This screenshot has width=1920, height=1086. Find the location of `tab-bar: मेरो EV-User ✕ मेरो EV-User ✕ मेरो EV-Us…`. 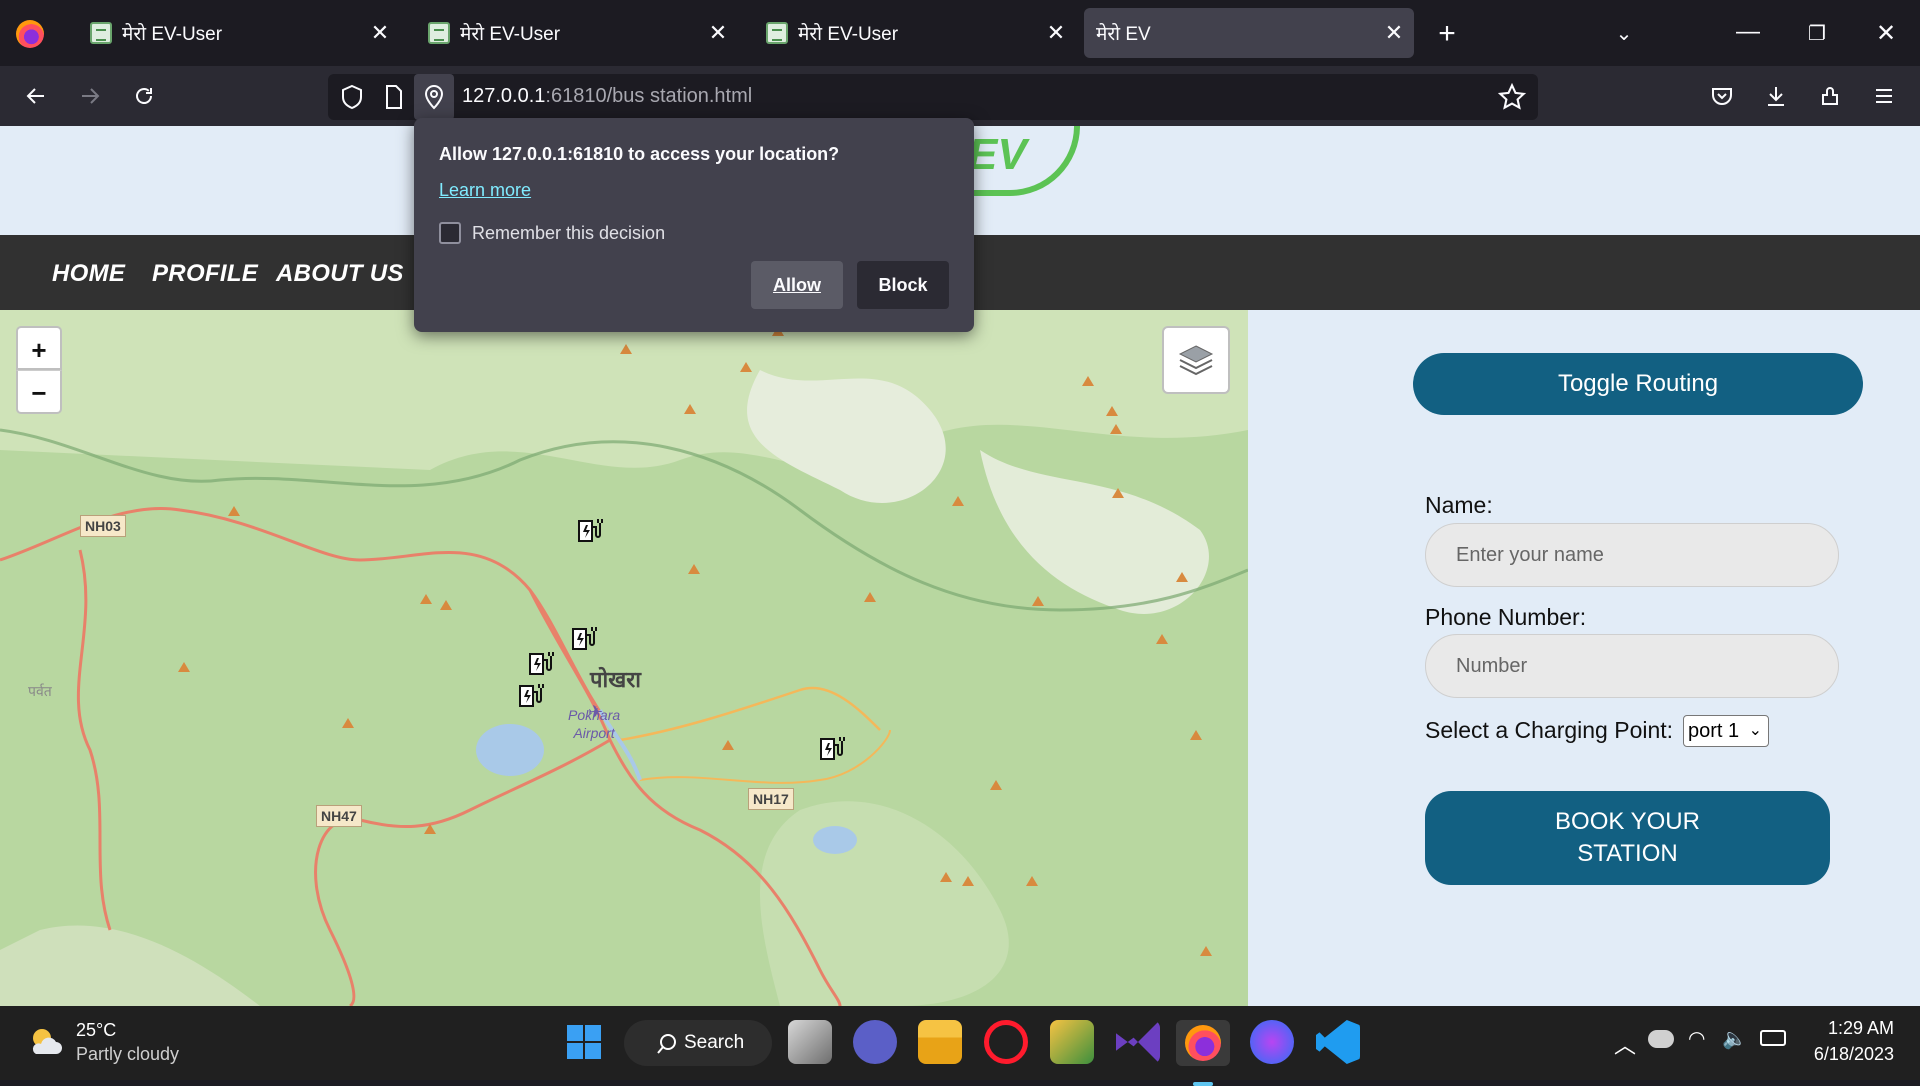

tab-bar: मेरो EV-User ✕ मेरो EV-User ✕ मेरो EV-Us… is located at coordinates (960, 33).